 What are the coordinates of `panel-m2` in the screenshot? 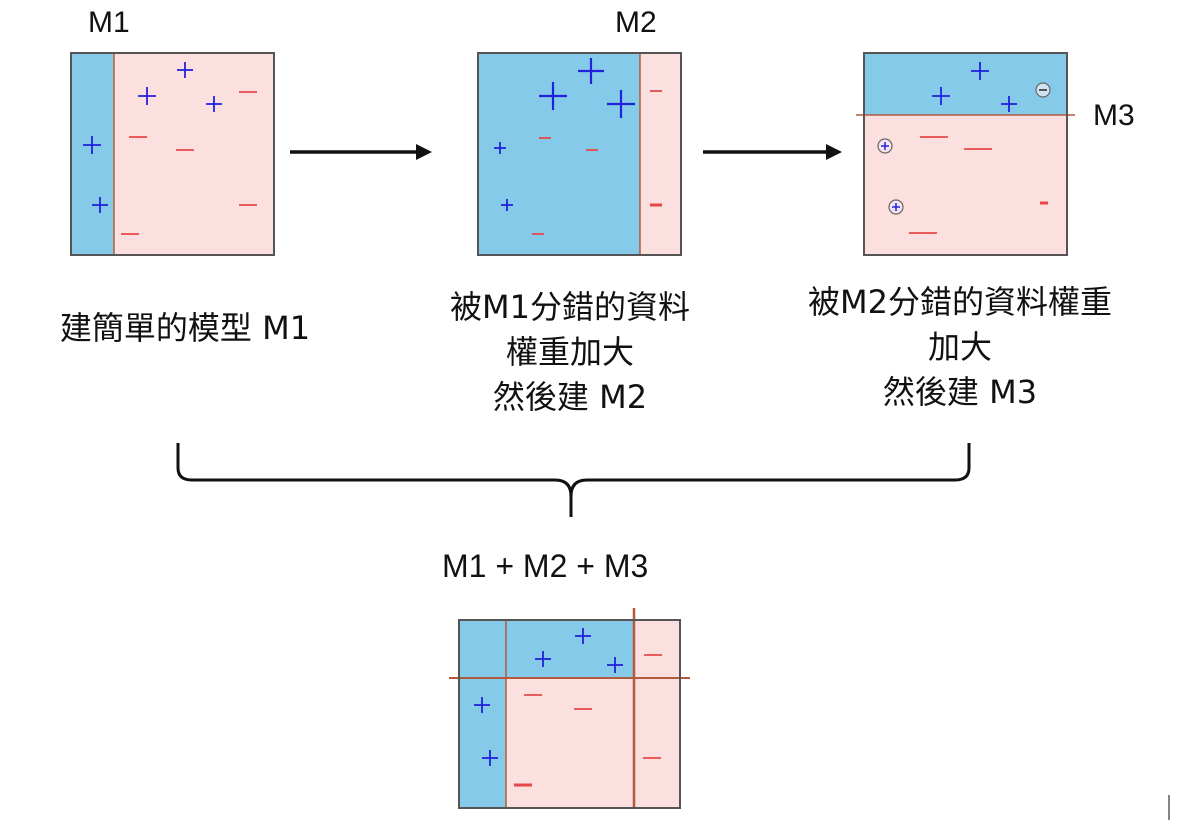 It's located at (579, 154).